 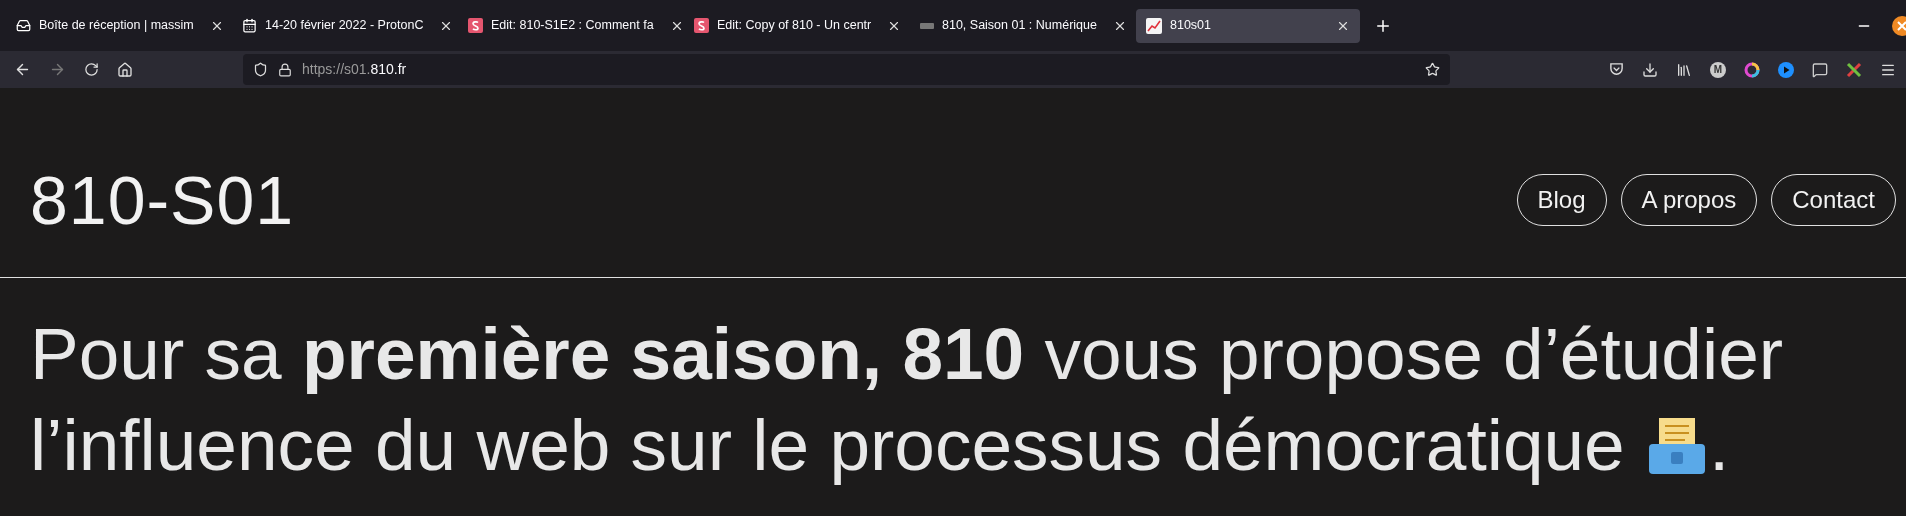 I want to click on download-icon, so click(x=1650, y=69).